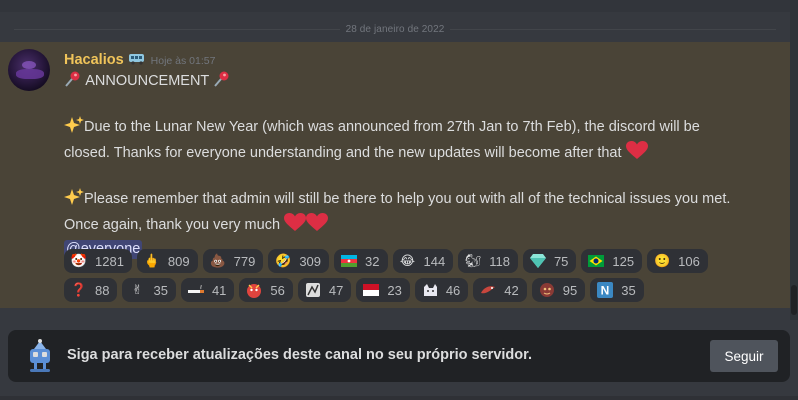  I want to click on custom-sticker-icon, so click(313, 290).